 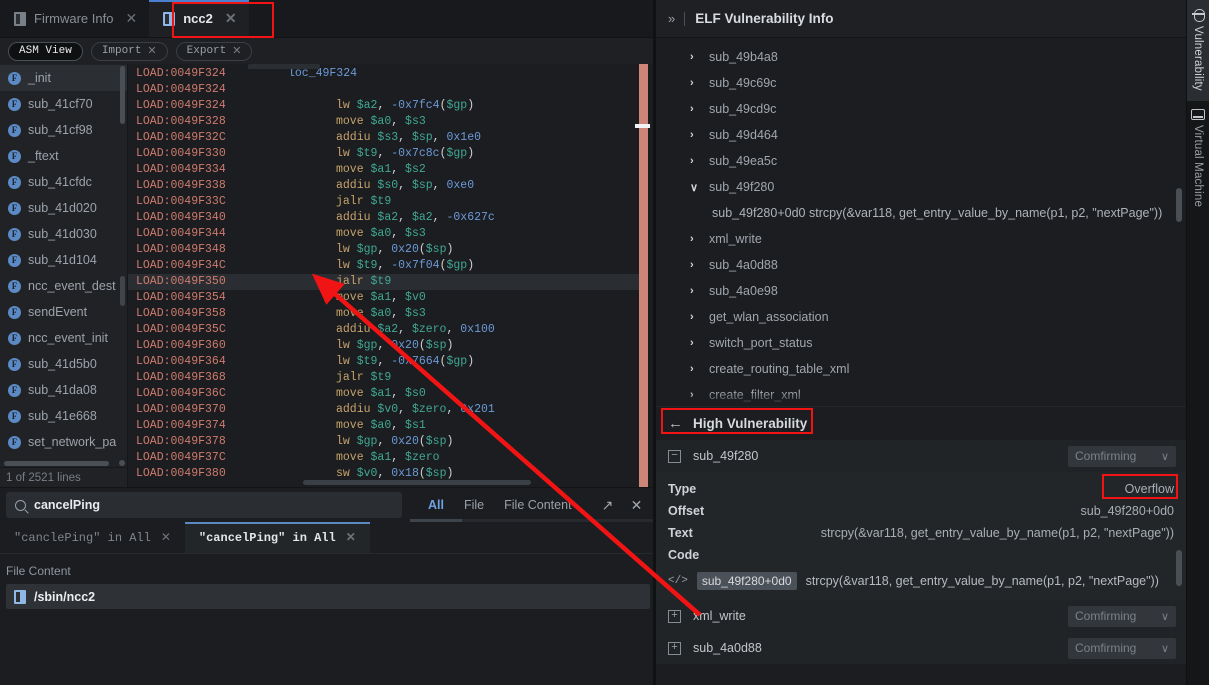 I want to click on disassembly-line: LOAD:0049F360 lw $gp, 0x20($sp), so click(x=392, y=346).